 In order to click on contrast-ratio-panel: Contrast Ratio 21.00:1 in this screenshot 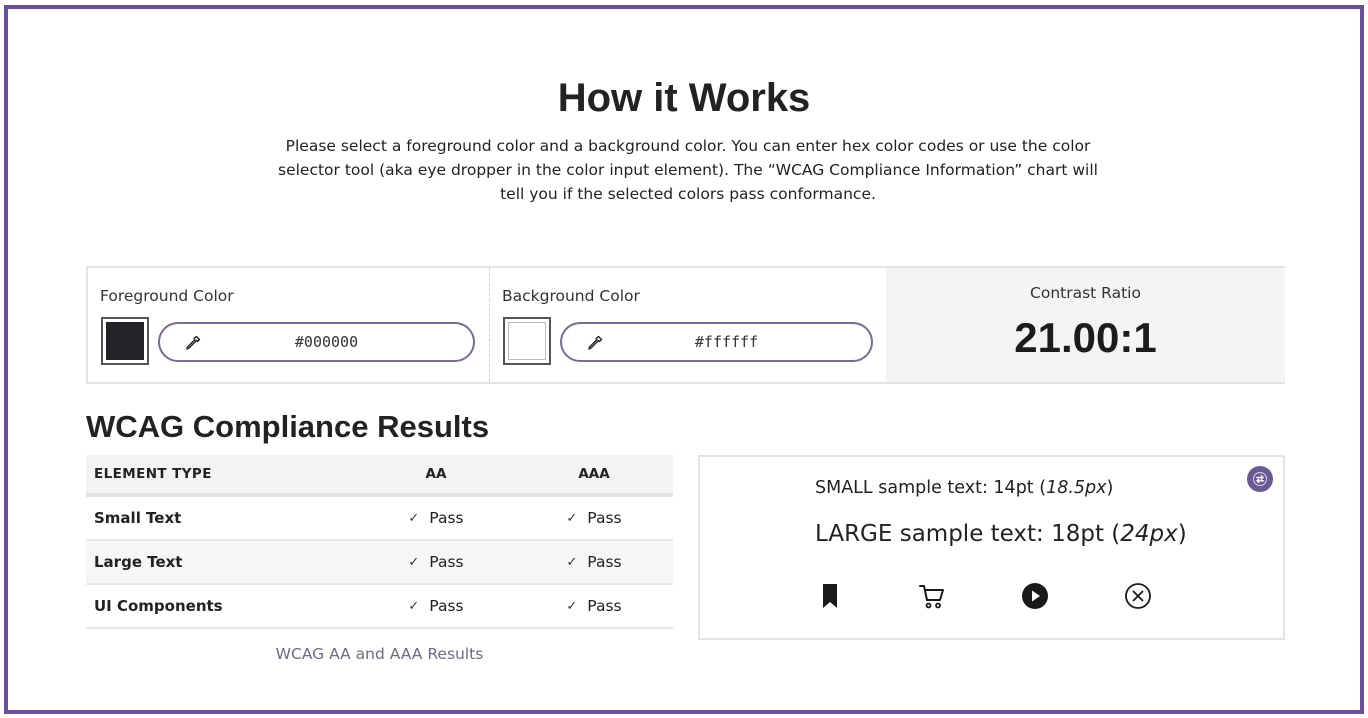, I will do `click(1085, 325)`.